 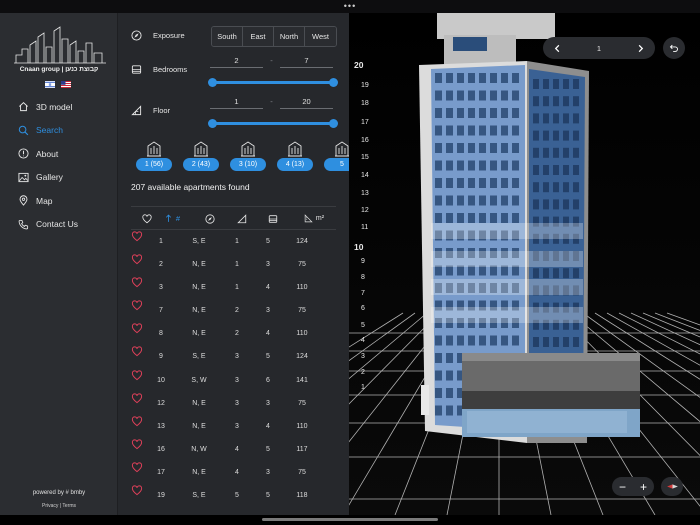 What do you see at coordinates (66, 84) in the screenshot?
I see `usa-flag-icon` at bounding box center [66, 84].